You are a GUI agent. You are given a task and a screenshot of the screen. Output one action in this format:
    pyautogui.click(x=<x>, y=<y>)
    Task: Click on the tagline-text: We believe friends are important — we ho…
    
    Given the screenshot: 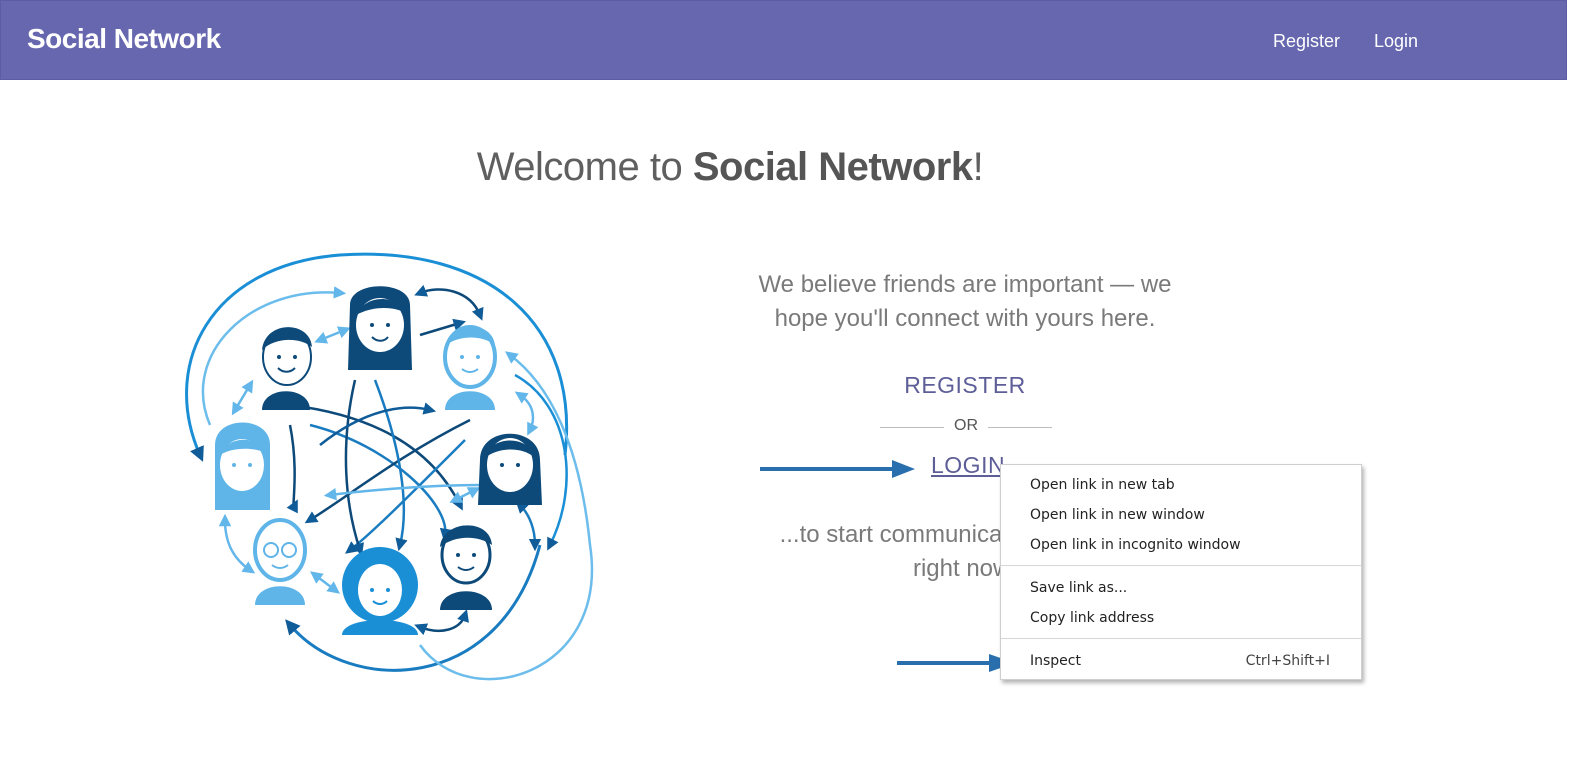 What is the action you would take?
    pyautogui.click(x=965, y=301)
    